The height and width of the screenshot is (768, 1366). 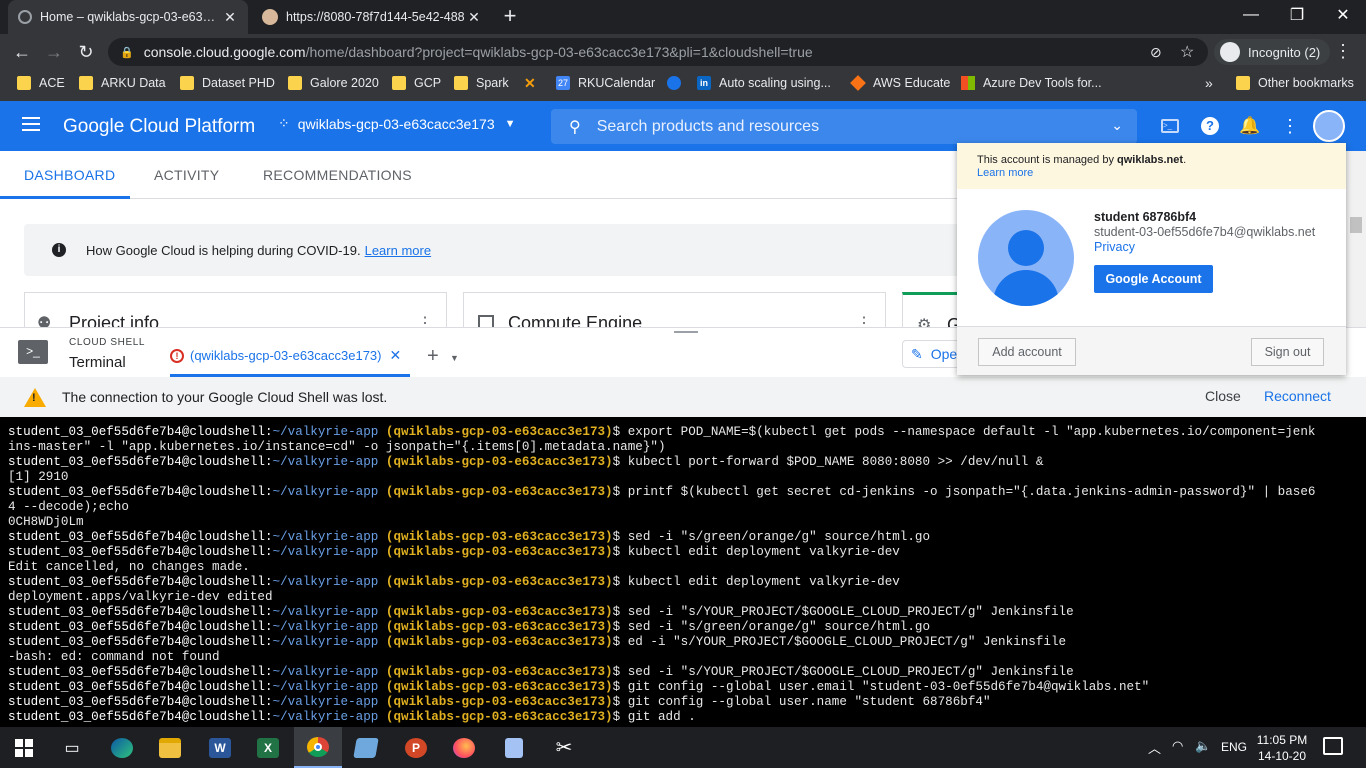 I want to click on volume-icon: 🔈, so click(x=1203, y=746).